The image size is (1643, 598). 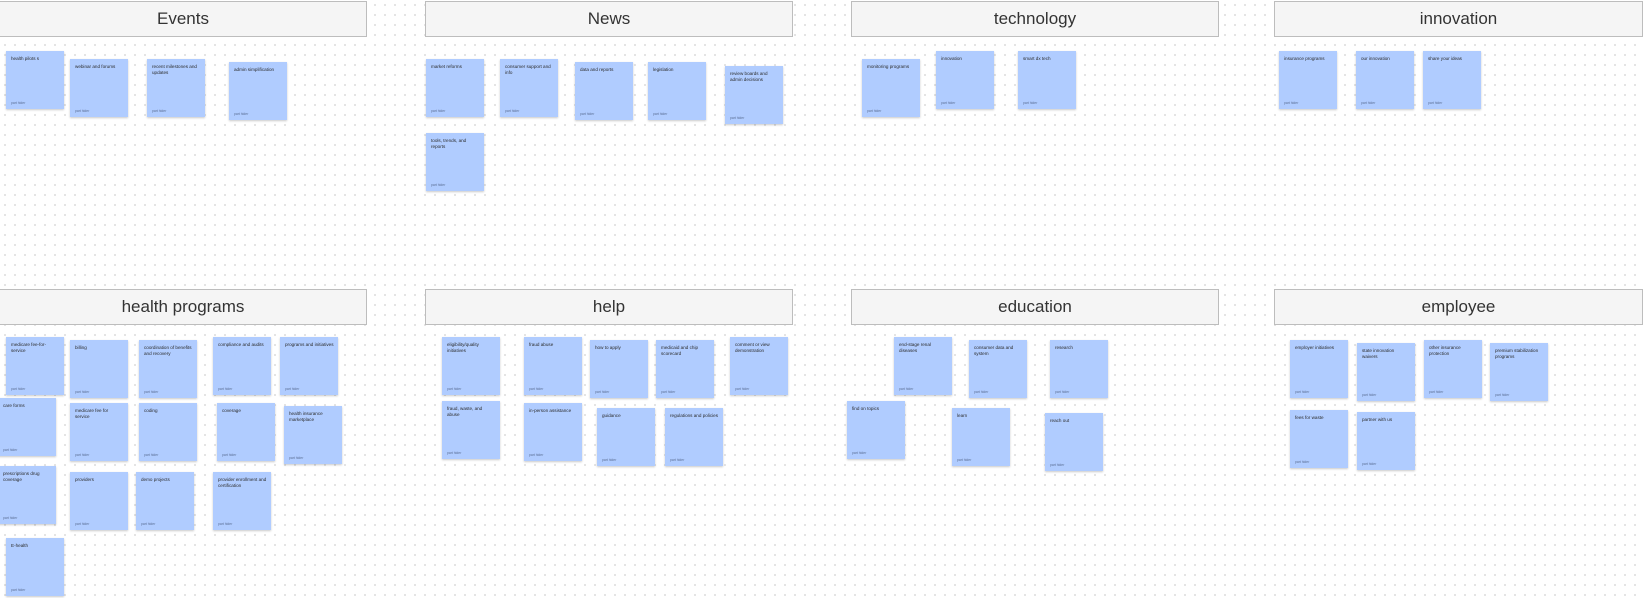 I want to click on note-text: find on topics, so click(x=866, y=408).